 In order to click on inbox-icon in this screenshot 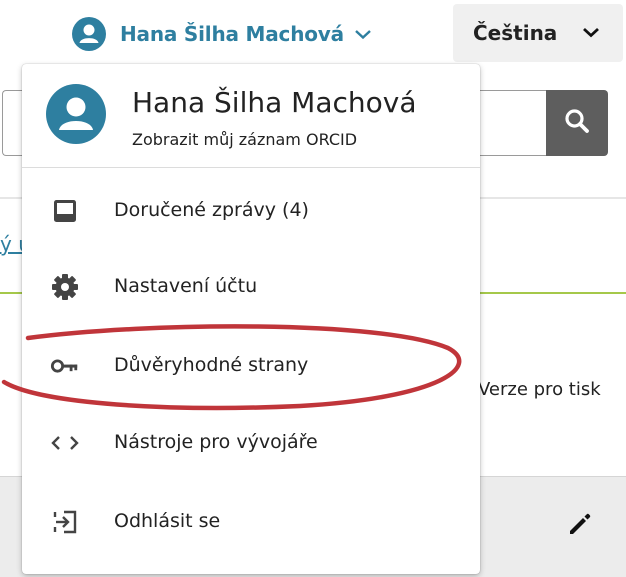, I will do `click(65, 211)`.